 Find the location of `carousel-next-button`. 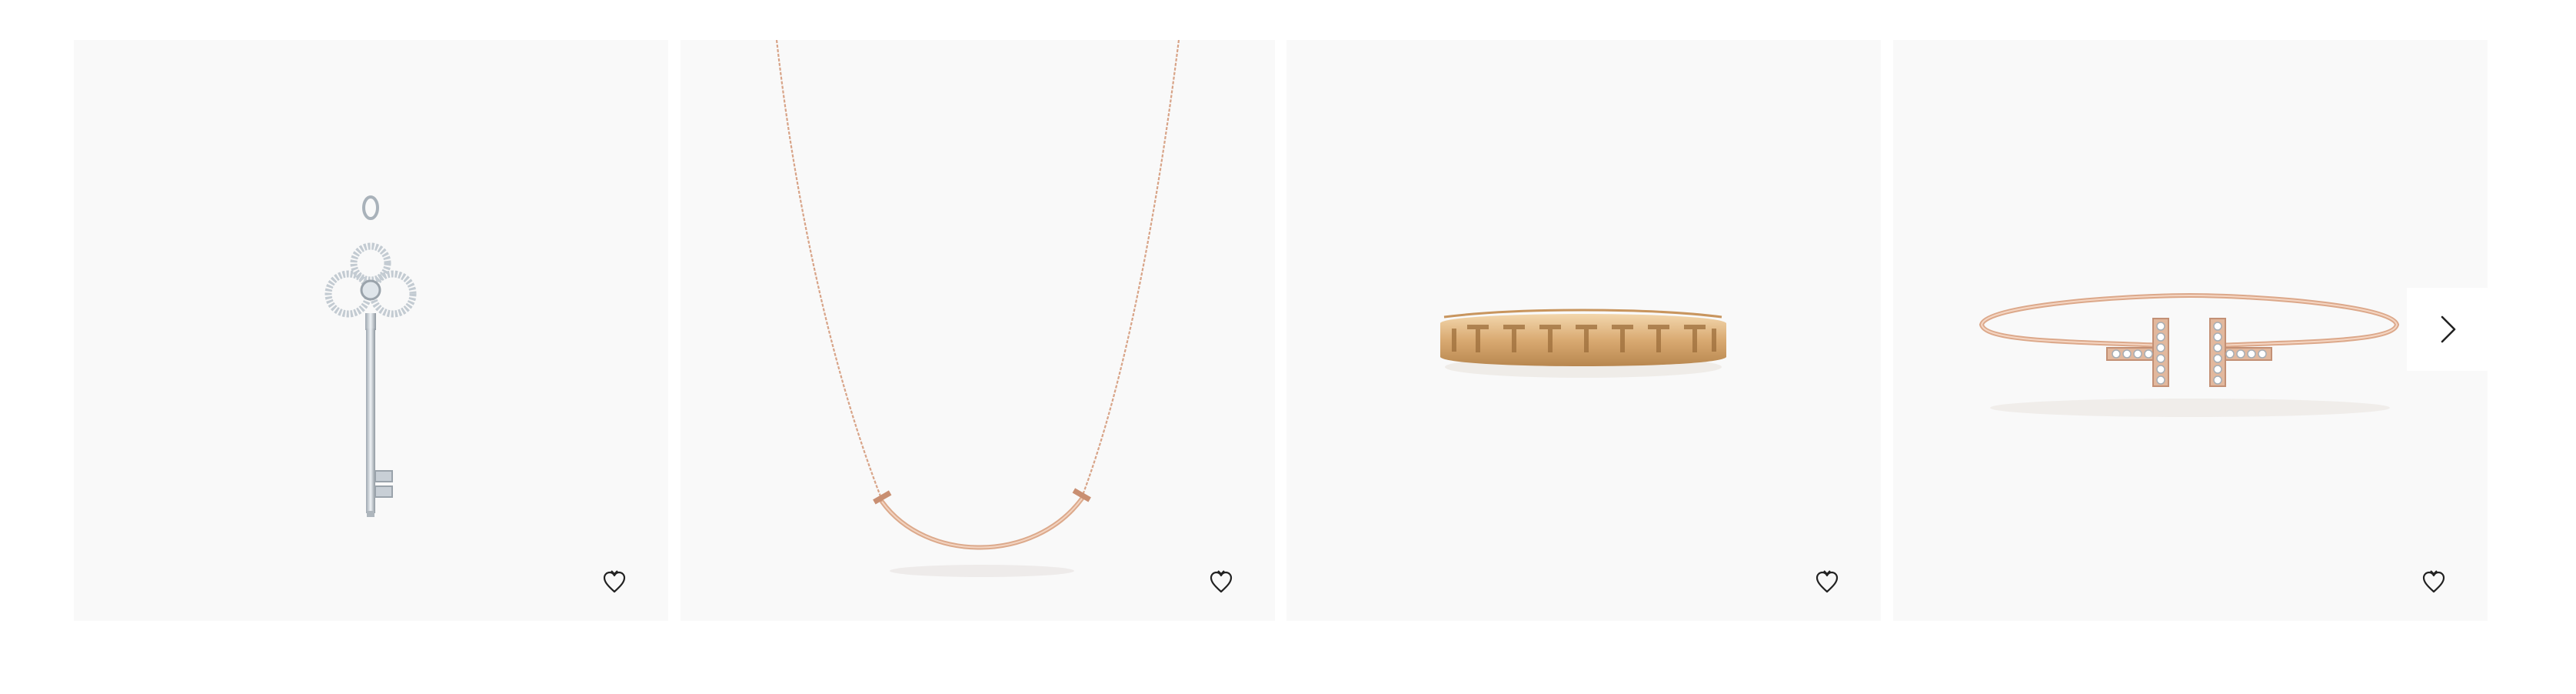

carousel-next-button is located at coordinates (2448, 329).